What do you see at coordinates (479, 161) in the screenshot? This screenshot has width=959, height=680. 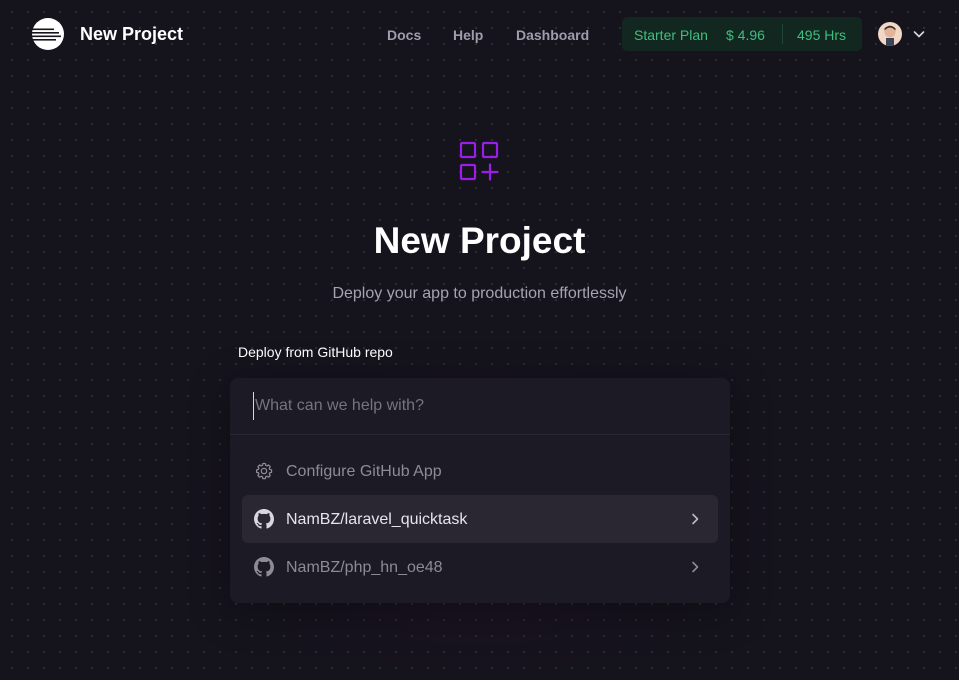 I see `add-project-icon` at bounding box center [479, 161].